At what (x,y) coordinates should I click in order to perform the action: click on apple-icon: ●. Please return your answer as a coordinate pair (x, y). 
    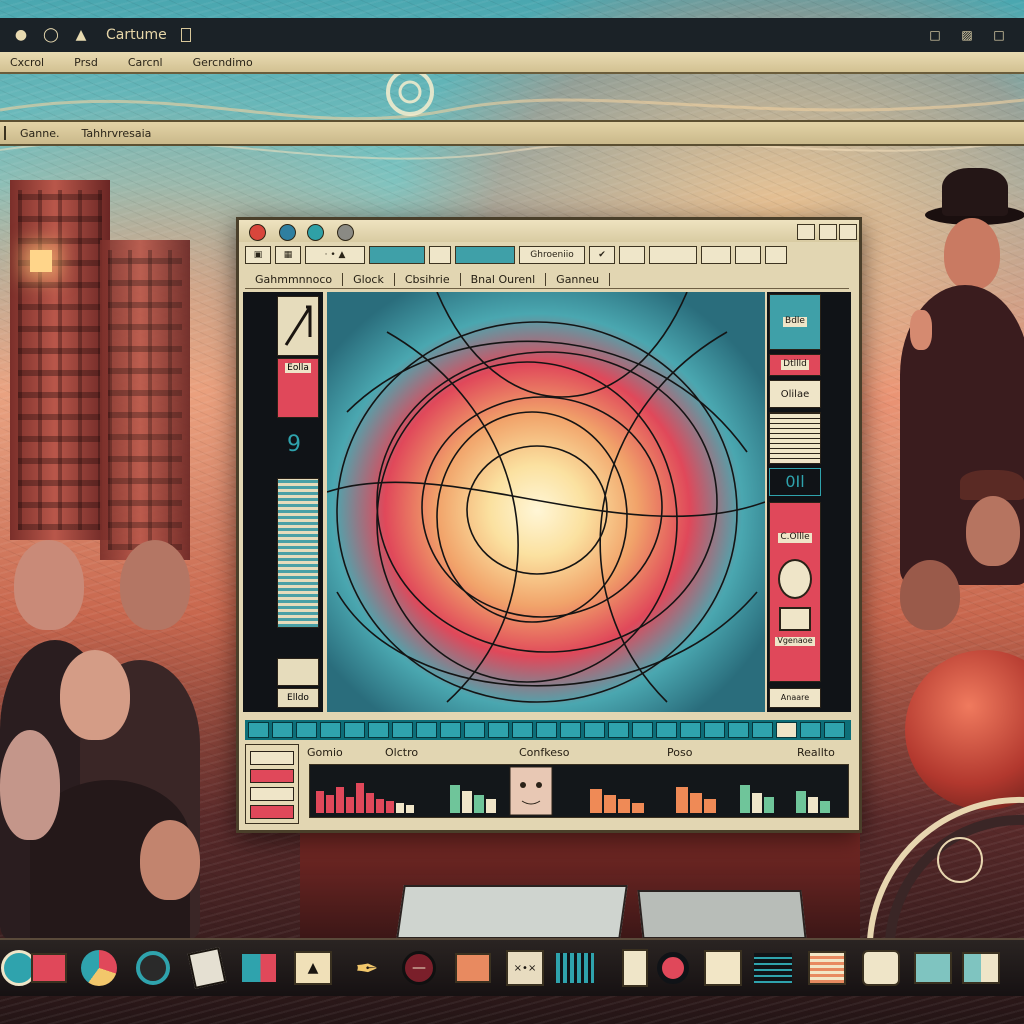
    Looking at the image, I should click on (21, 35).